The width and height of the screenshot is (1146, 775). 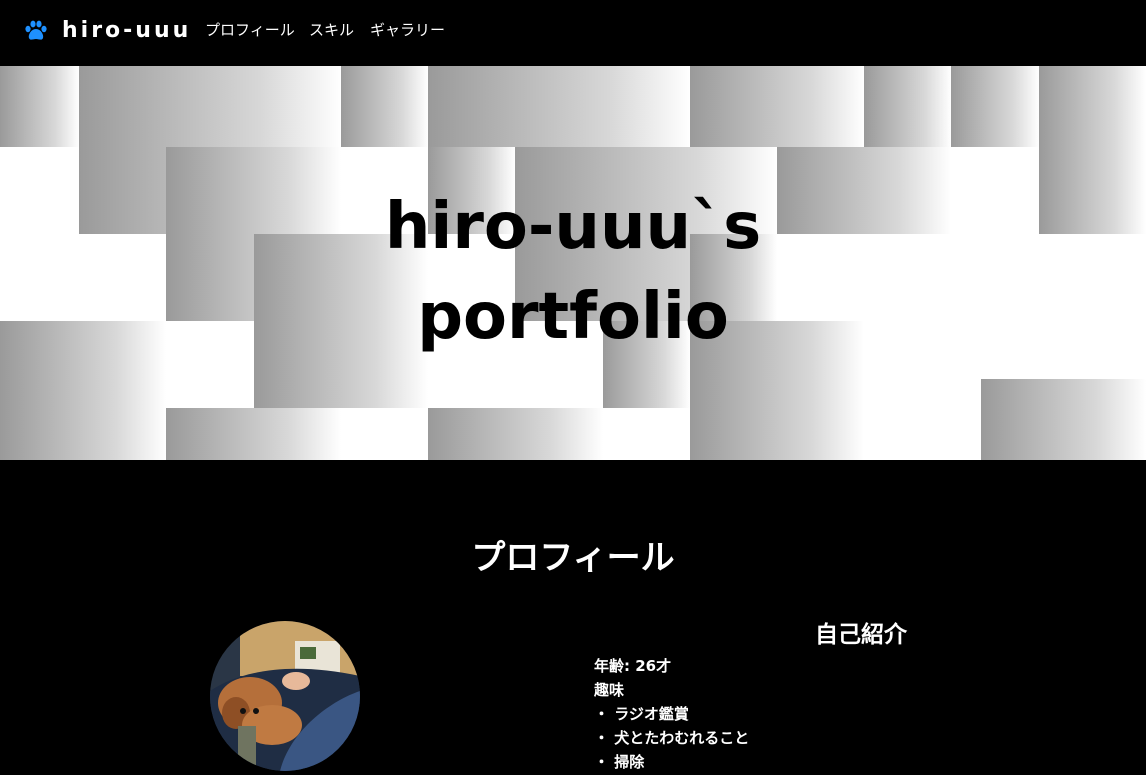 What do you see at coordinates (36, 31) in the screenshot?
I see `paw-icon` at bounding box center [36, 31].